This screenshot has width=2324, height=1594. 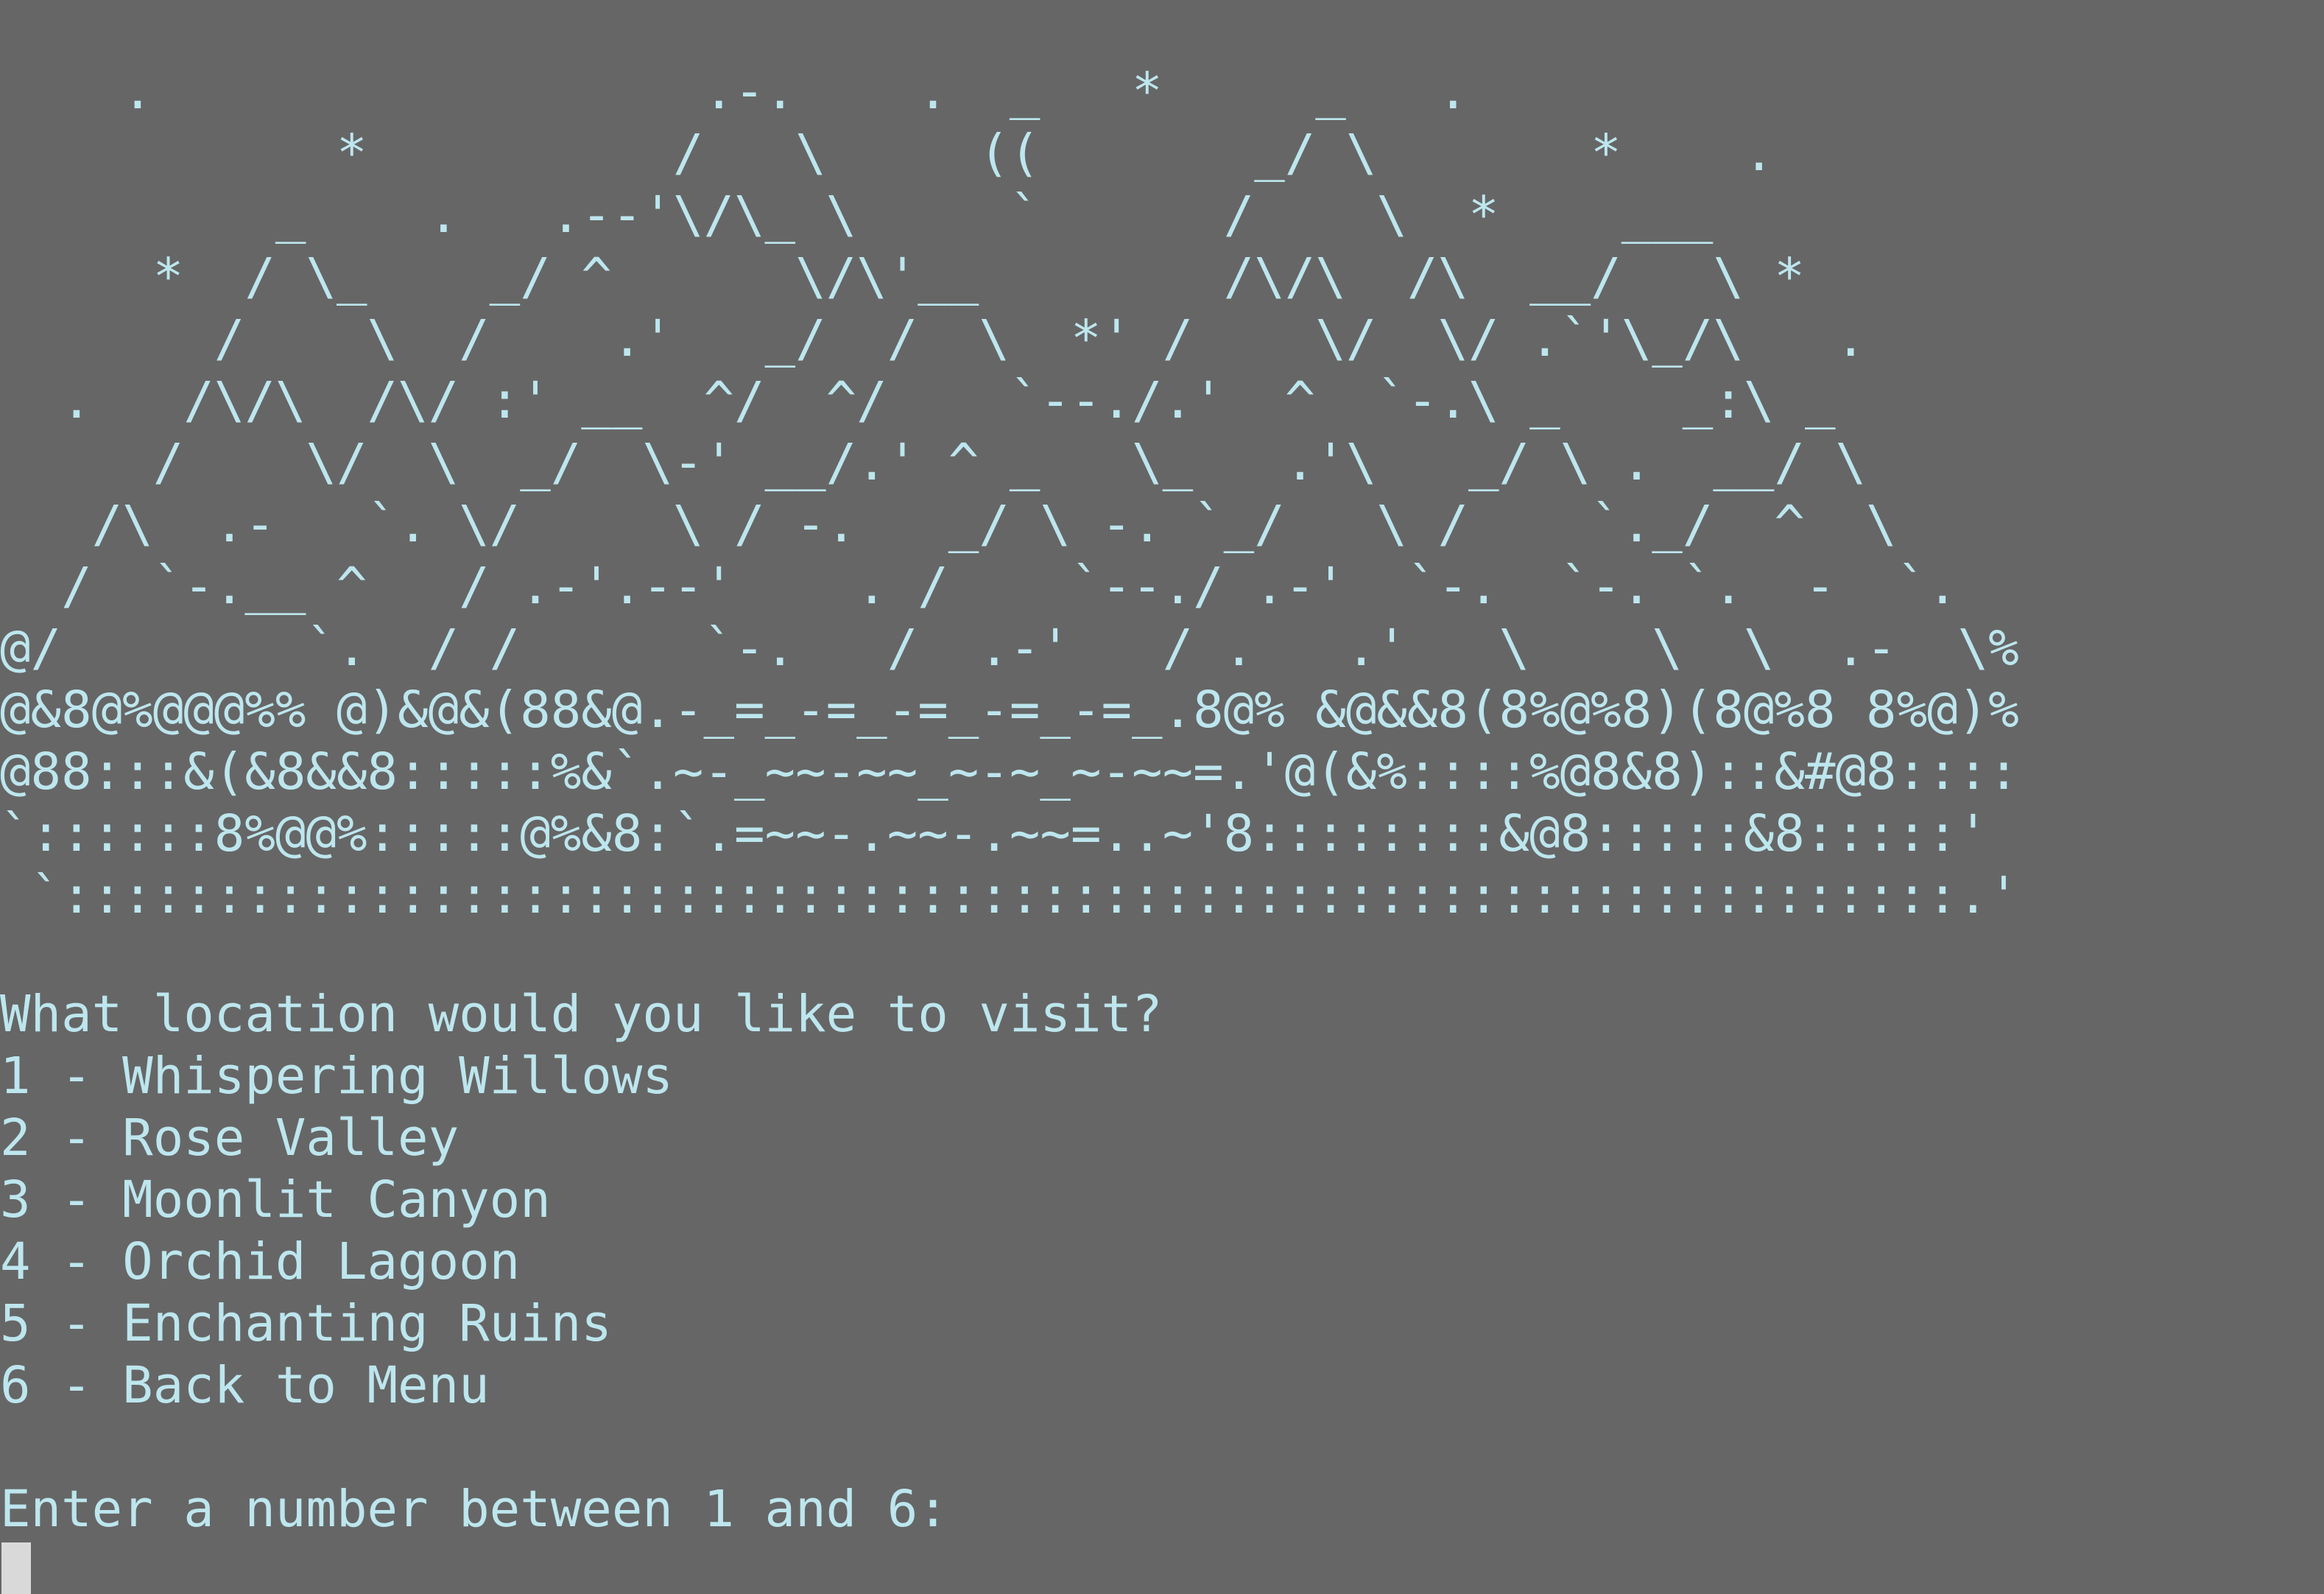 I want to click on menu-option-enchanting-ruins: 5 - Enchanting Ruins, so click(x=306, y=1323).